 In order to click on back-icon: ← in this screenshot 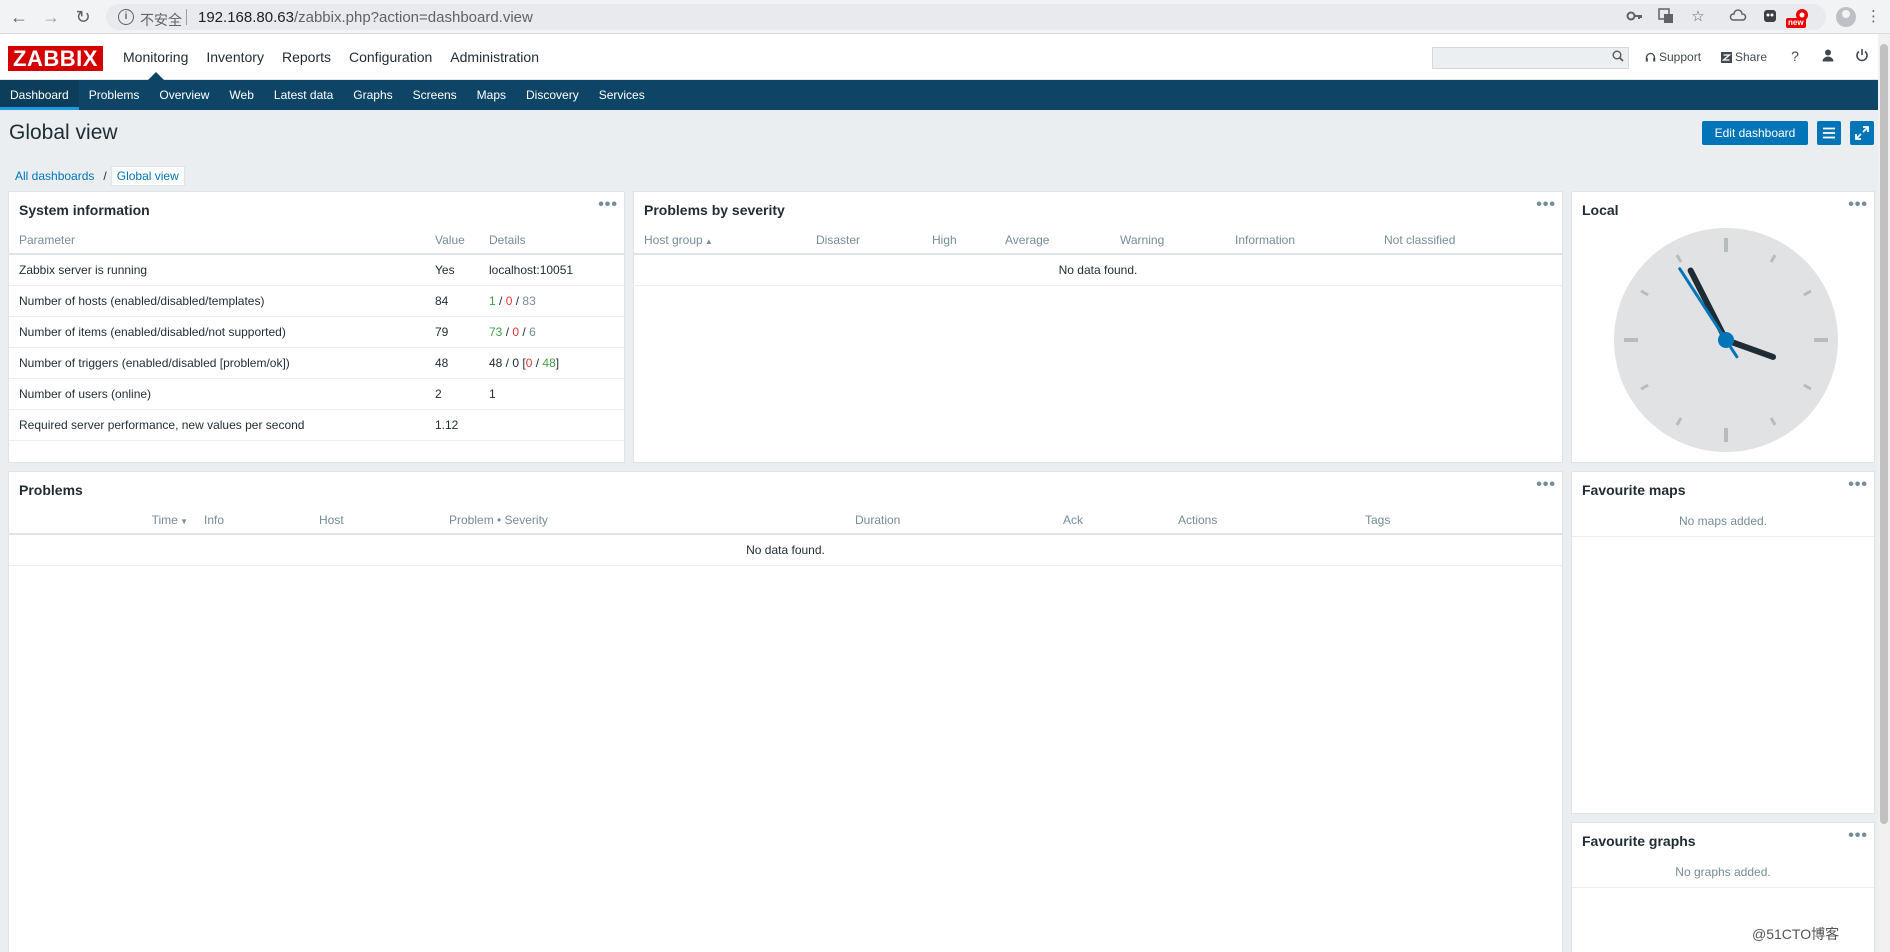, I will do `click(19, 17)`.